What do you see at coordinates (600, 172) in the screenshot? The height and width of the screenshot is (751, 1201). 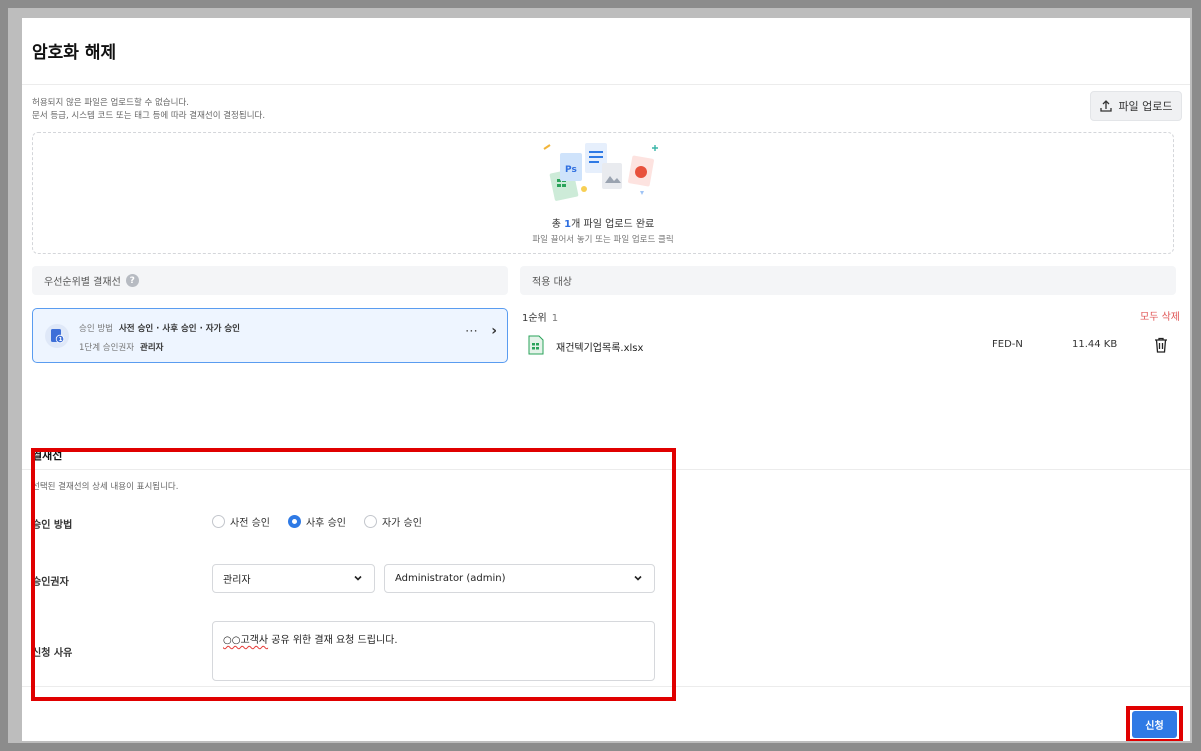 I see `file-types-illustration-icon: Ps` at bounding box center [600, 172].